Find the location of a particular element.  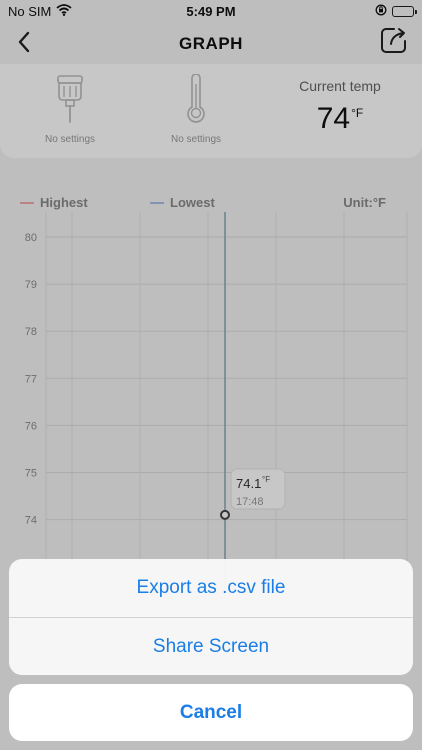

cancel-button: Cancel is located at coordinates (211, 712).